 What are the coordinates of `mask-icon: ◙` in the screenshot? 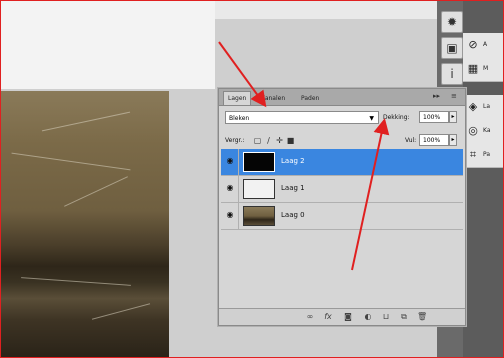 It's located at (348, 317).